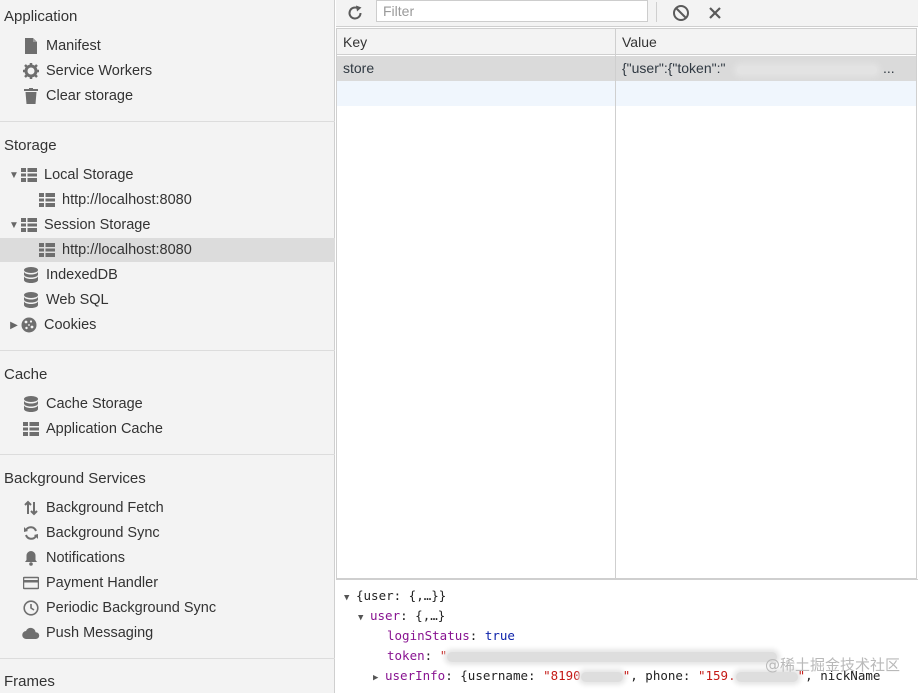 The image size is (918, 693). Describe the element at coordinates (29, 681) in the screenshot. I see `section-frames: Frames` at that location.